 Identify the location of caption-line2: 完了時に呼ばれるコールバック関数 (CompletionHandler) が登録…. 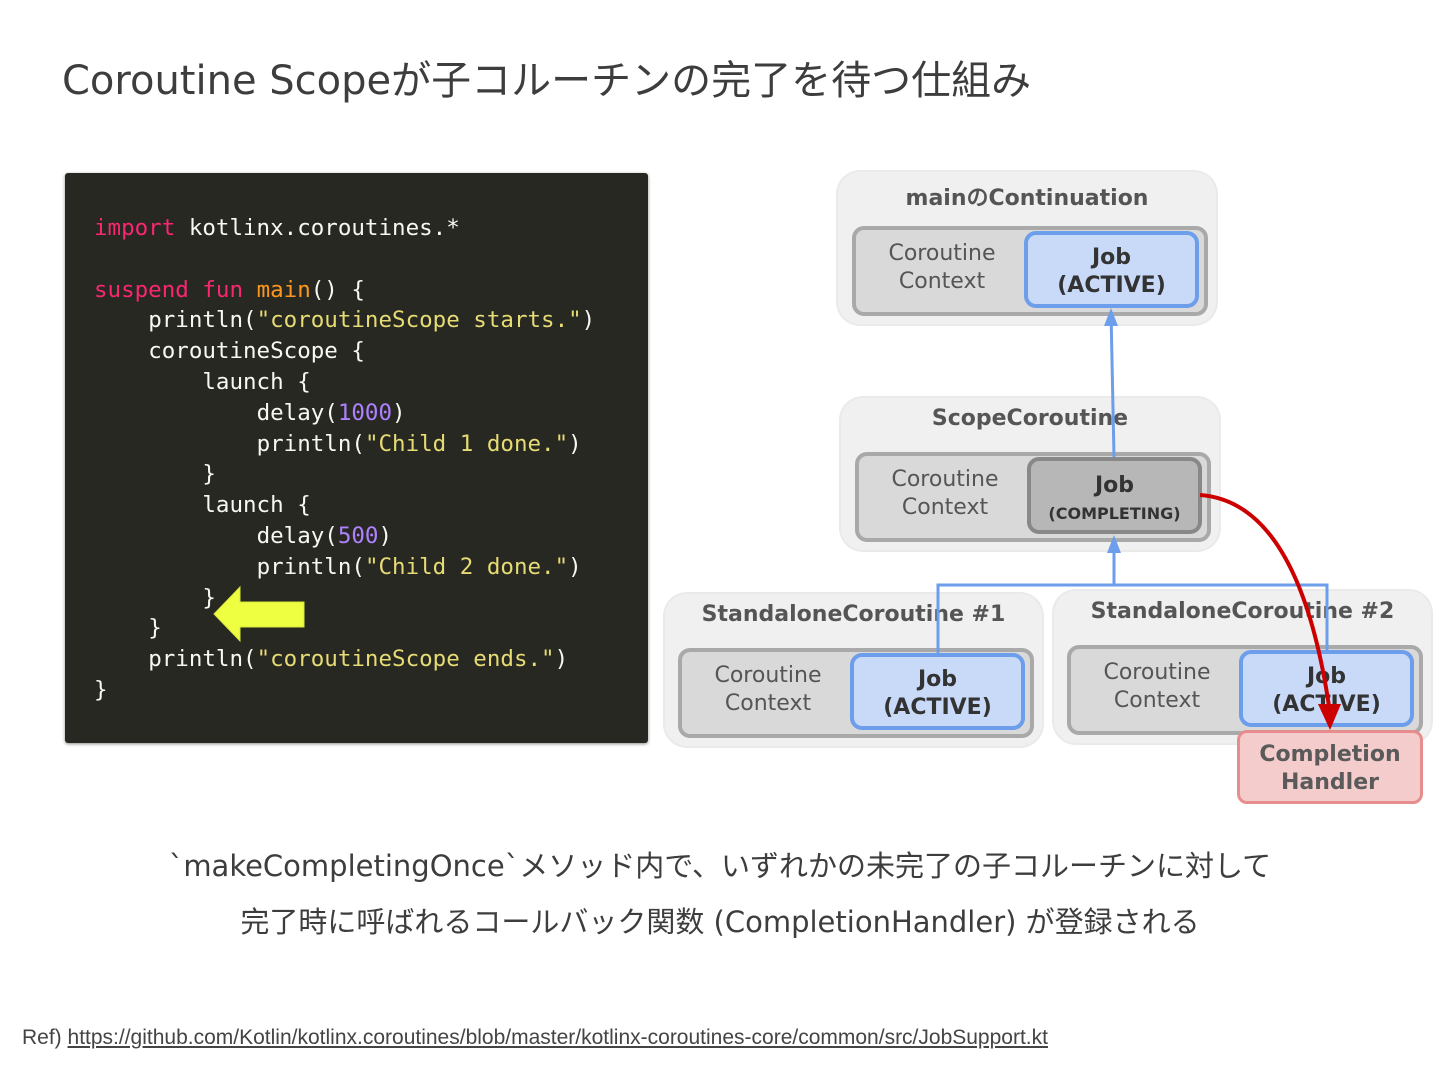
(720, 922).